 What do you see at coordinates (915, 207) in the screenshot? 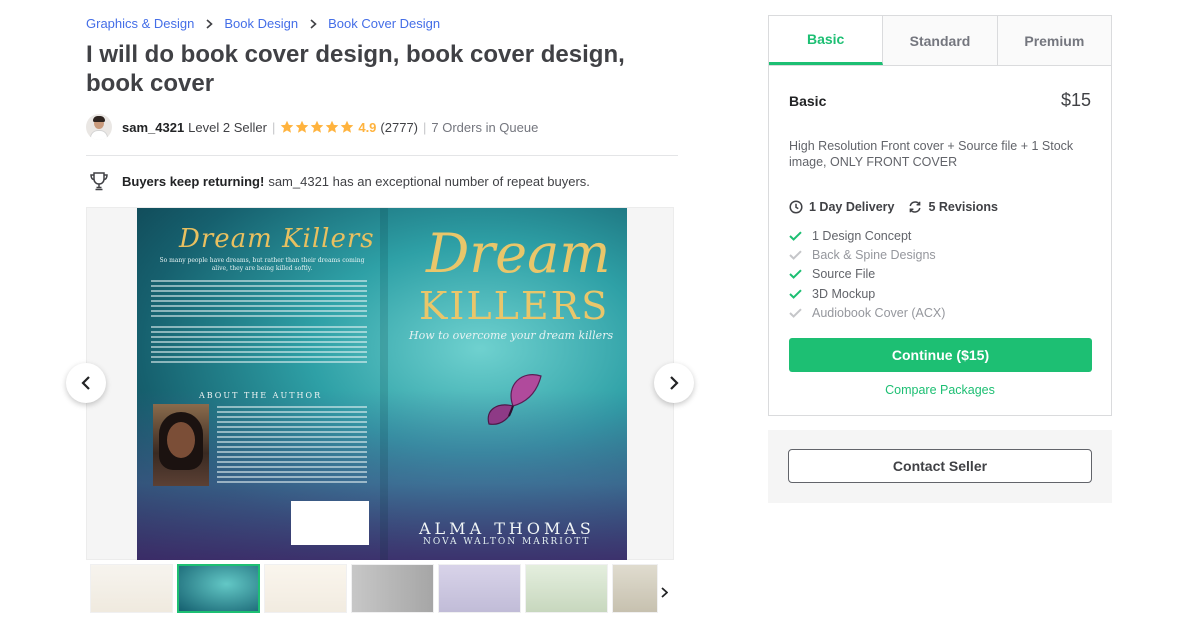
I see `refresh-icon` at bounding box center [915, 207].